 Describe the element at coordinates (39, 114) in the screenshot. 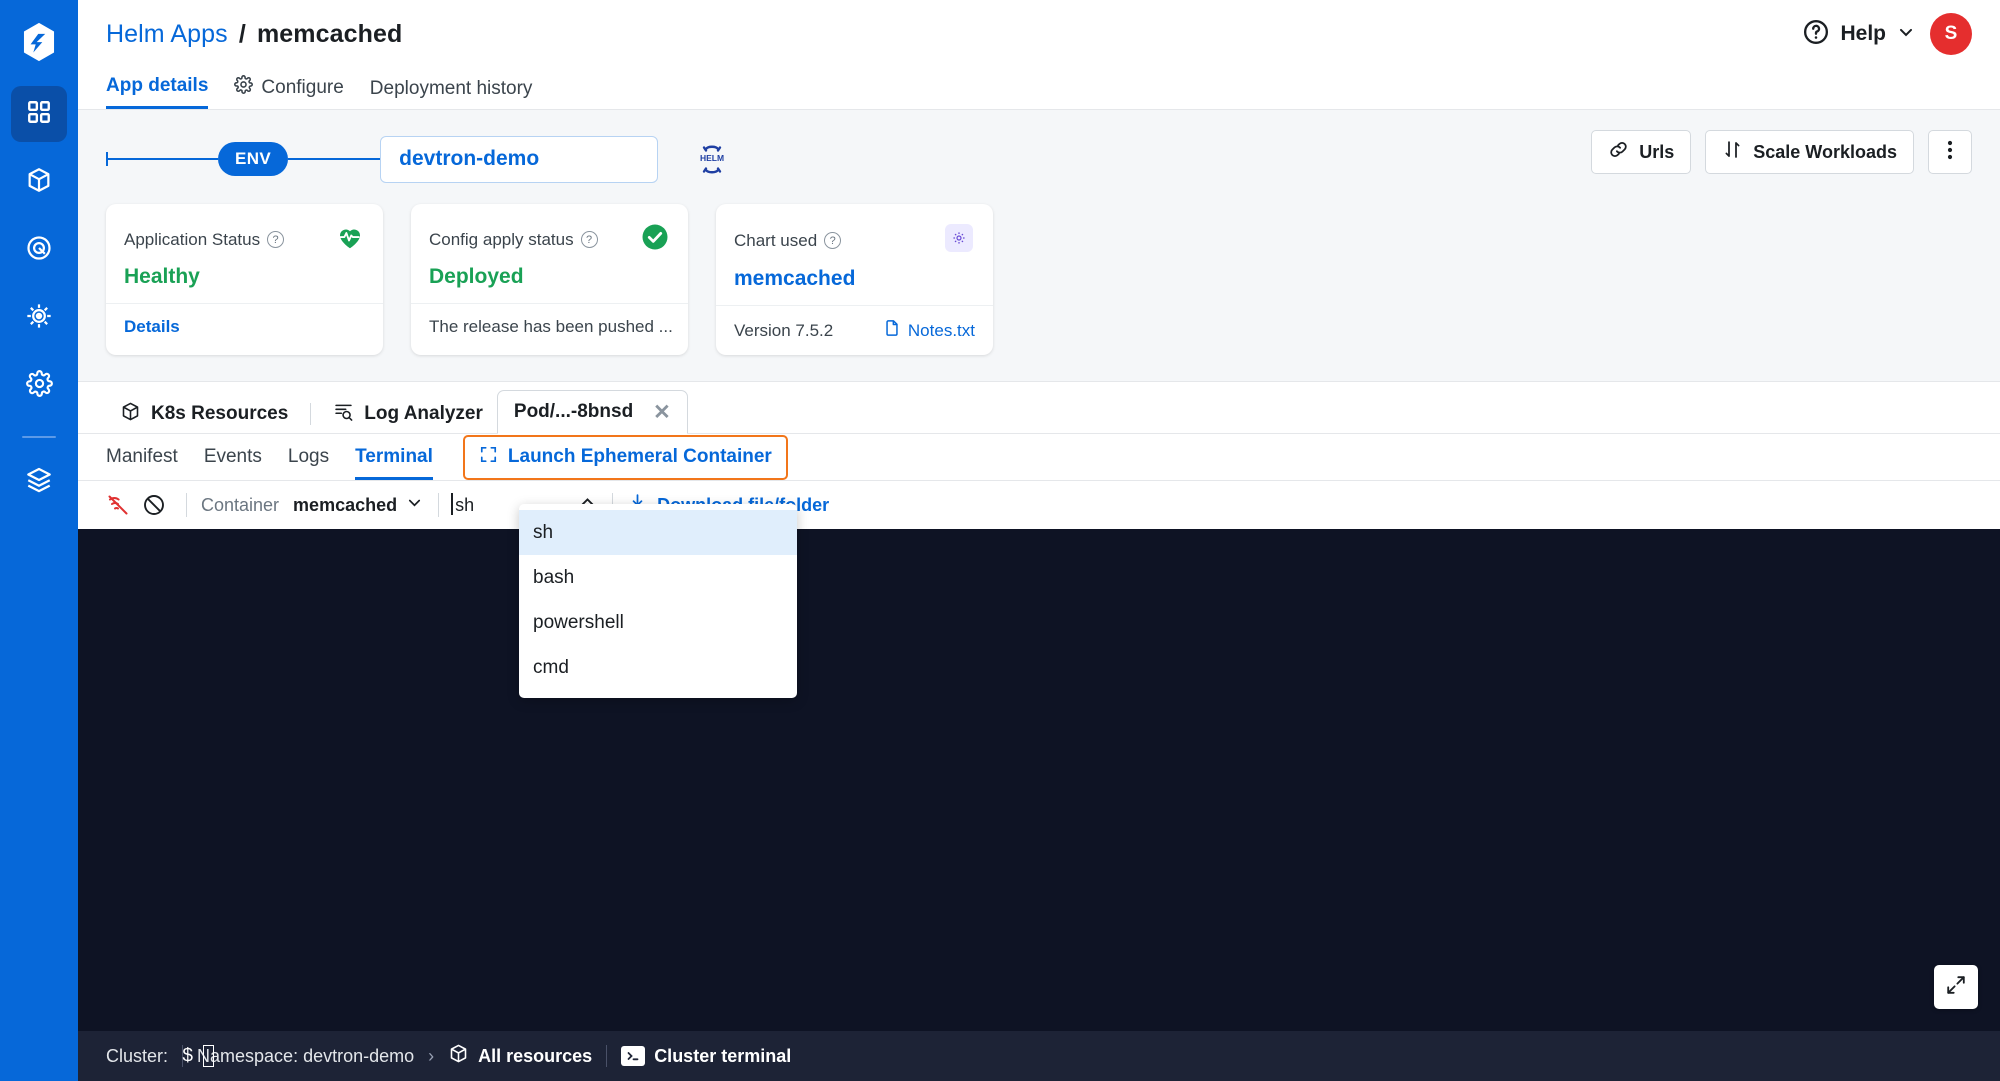

I see `sidebar-item-applications` at that location.